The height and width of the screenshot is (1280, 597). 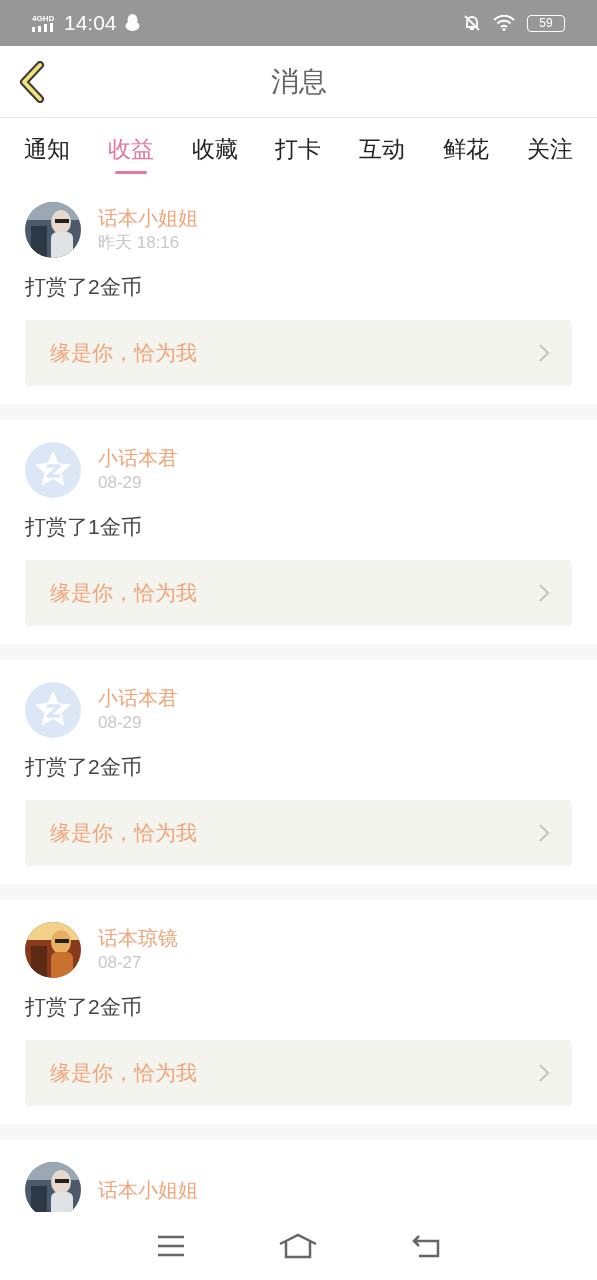 I want to click on tab-indicator, so click(x=130, y=172).